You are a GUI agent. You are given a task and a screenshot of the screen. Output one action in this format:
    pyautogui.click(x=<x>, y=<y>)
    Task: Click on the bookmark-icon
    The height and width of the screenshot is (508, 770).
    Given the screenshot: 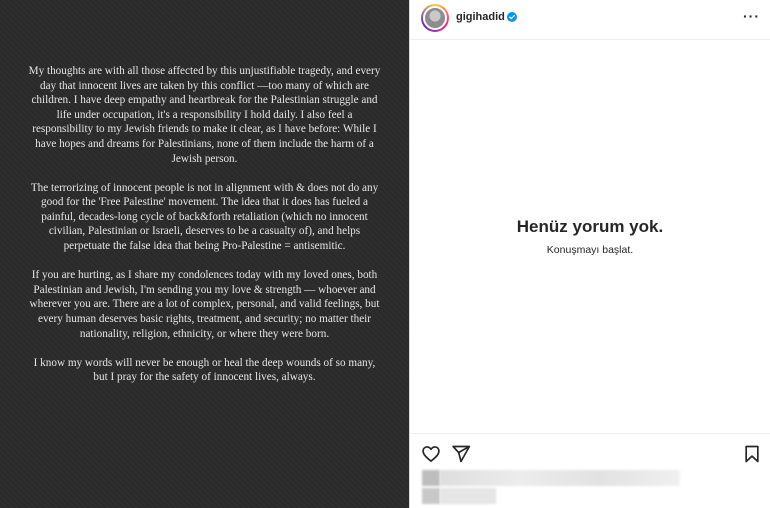 What is the action you would take?
    pyautogui.click(x=752, y=454)
    